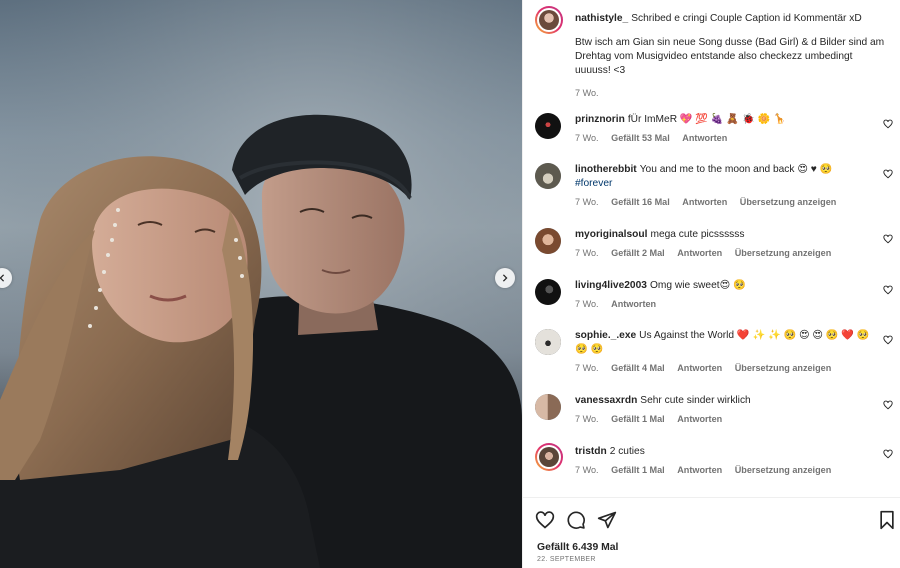  I want to click on next-photo-button, so click(505, 278).